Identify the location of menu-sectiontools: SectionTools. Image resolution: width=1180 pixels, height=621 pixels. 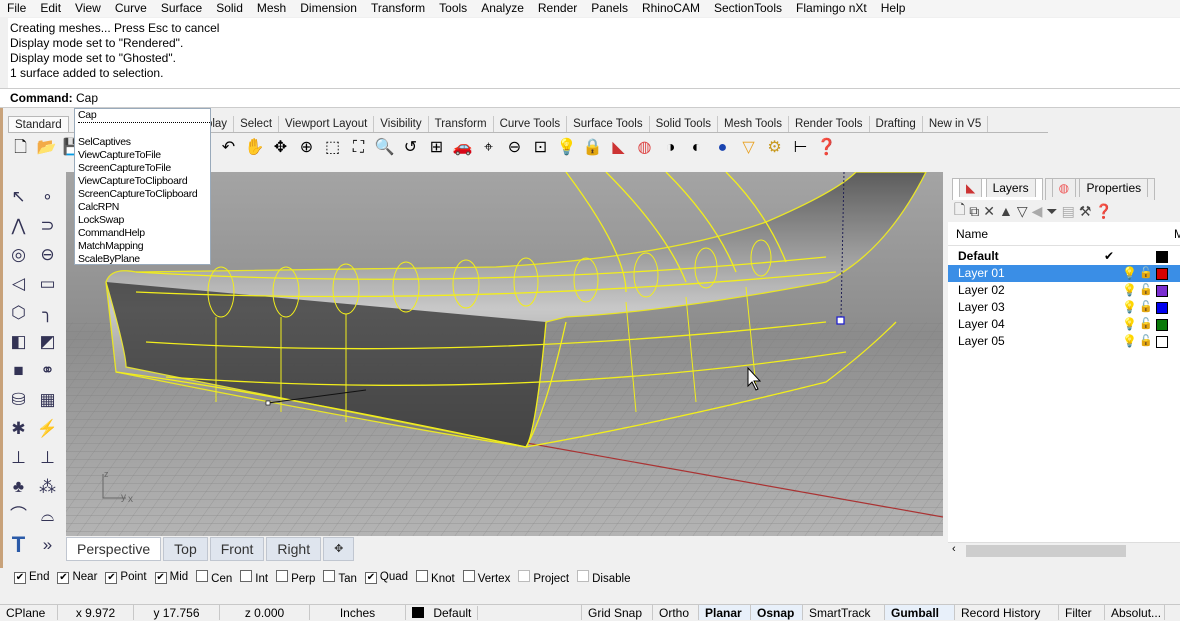
(748, 8).